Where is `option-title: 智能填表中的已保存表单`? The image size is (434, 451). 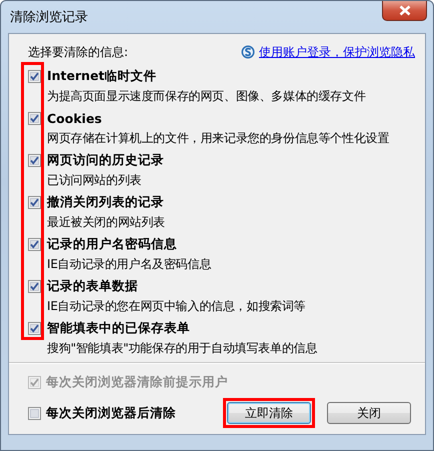 option-title: 智能填表中的已保存表单 is located at coordinates (118, 328).